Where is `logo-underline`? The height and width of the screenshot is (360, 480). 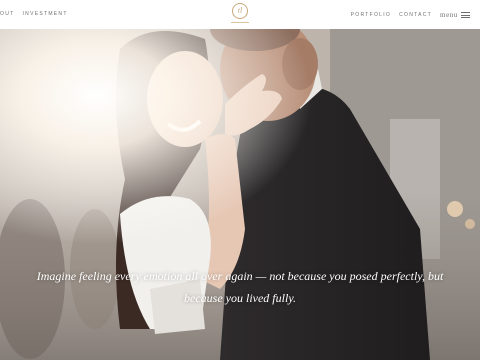
logo-underline is located at coordinates (240, 22).